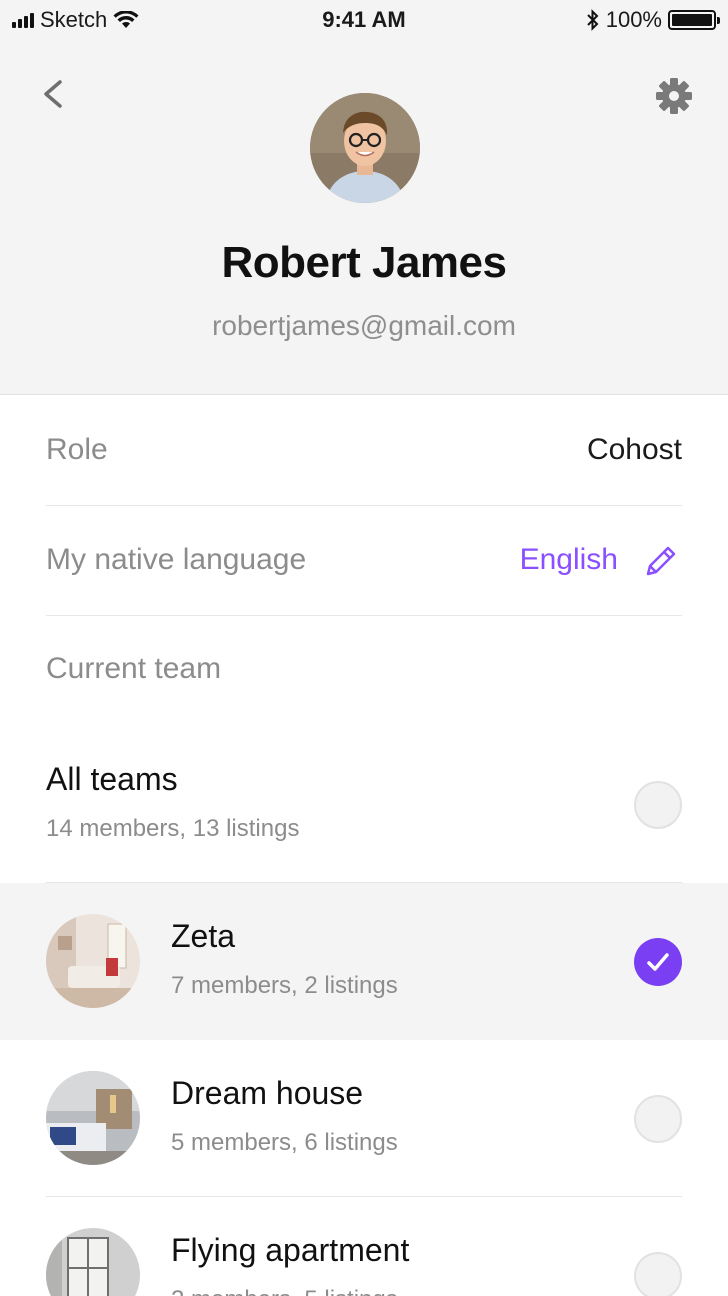 The width and height of the screenshot is (728, 1296). Describe the element at coordinates (53, 94) in the screenshot. I see `chevron-left-icon` at that location.